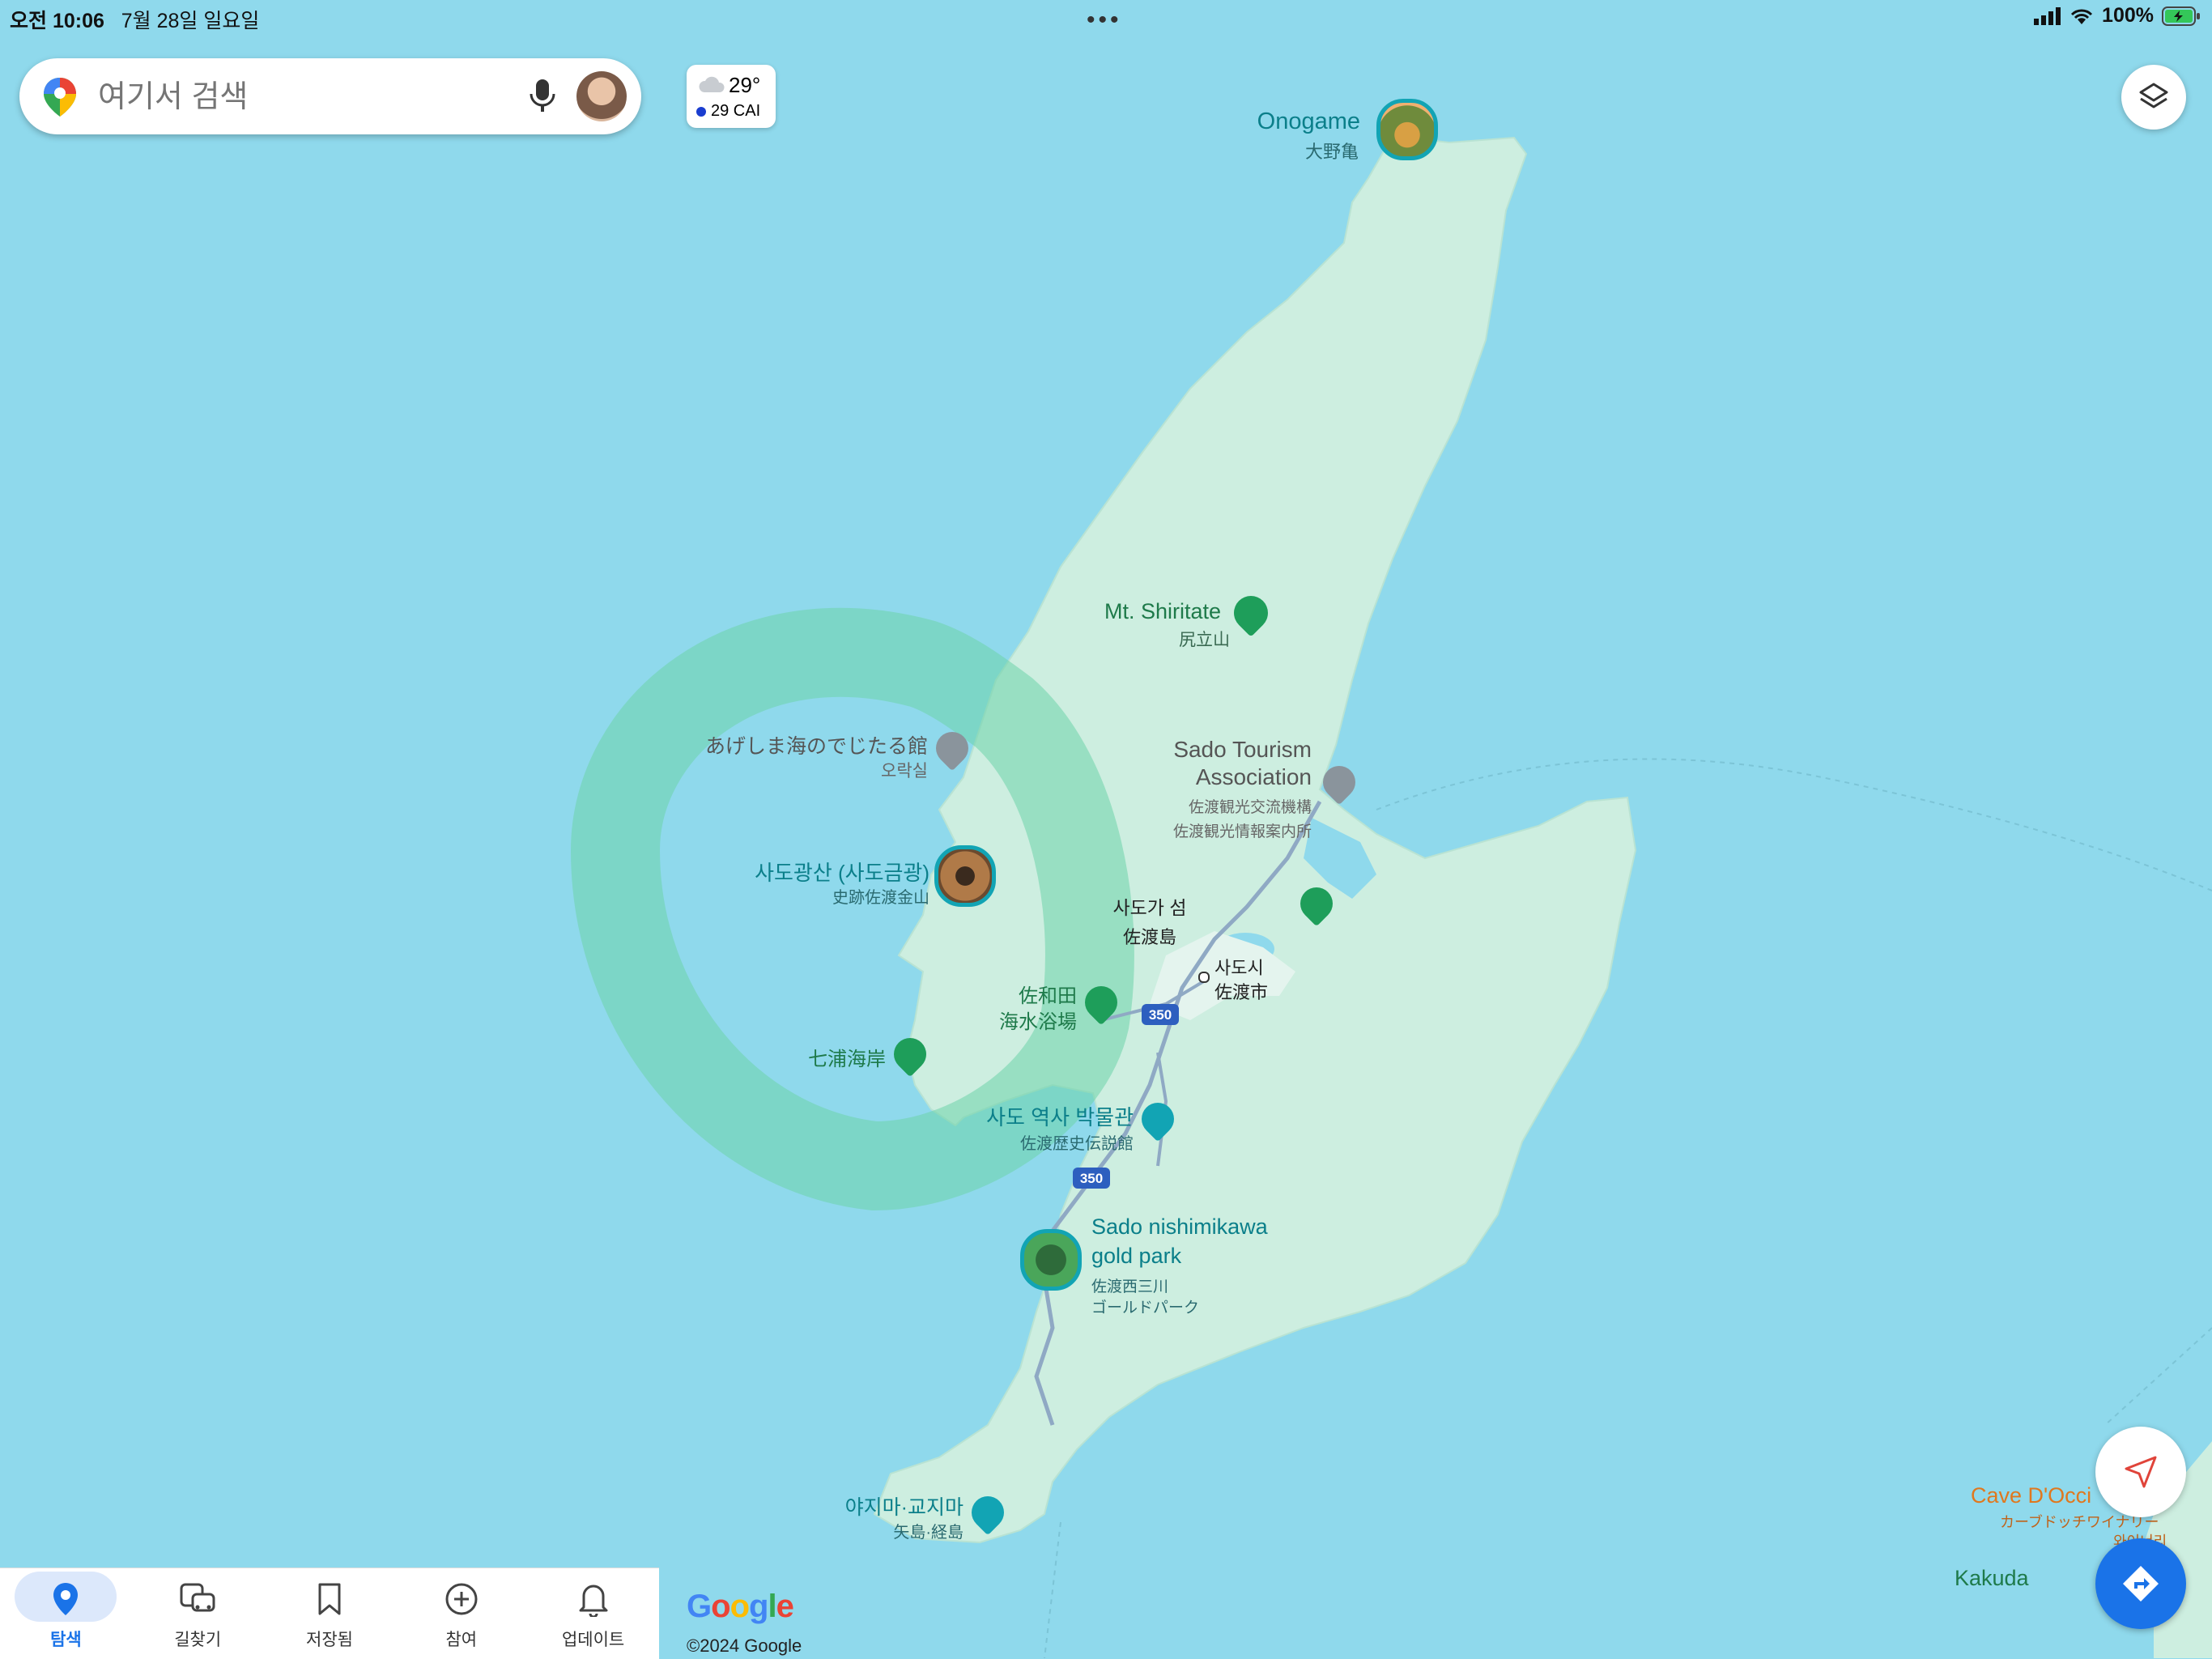 The image size is (2212, 1659). Describe the element at coordinates (741, 1607) in the screenshot. I see `google-logo: Google` at that location.